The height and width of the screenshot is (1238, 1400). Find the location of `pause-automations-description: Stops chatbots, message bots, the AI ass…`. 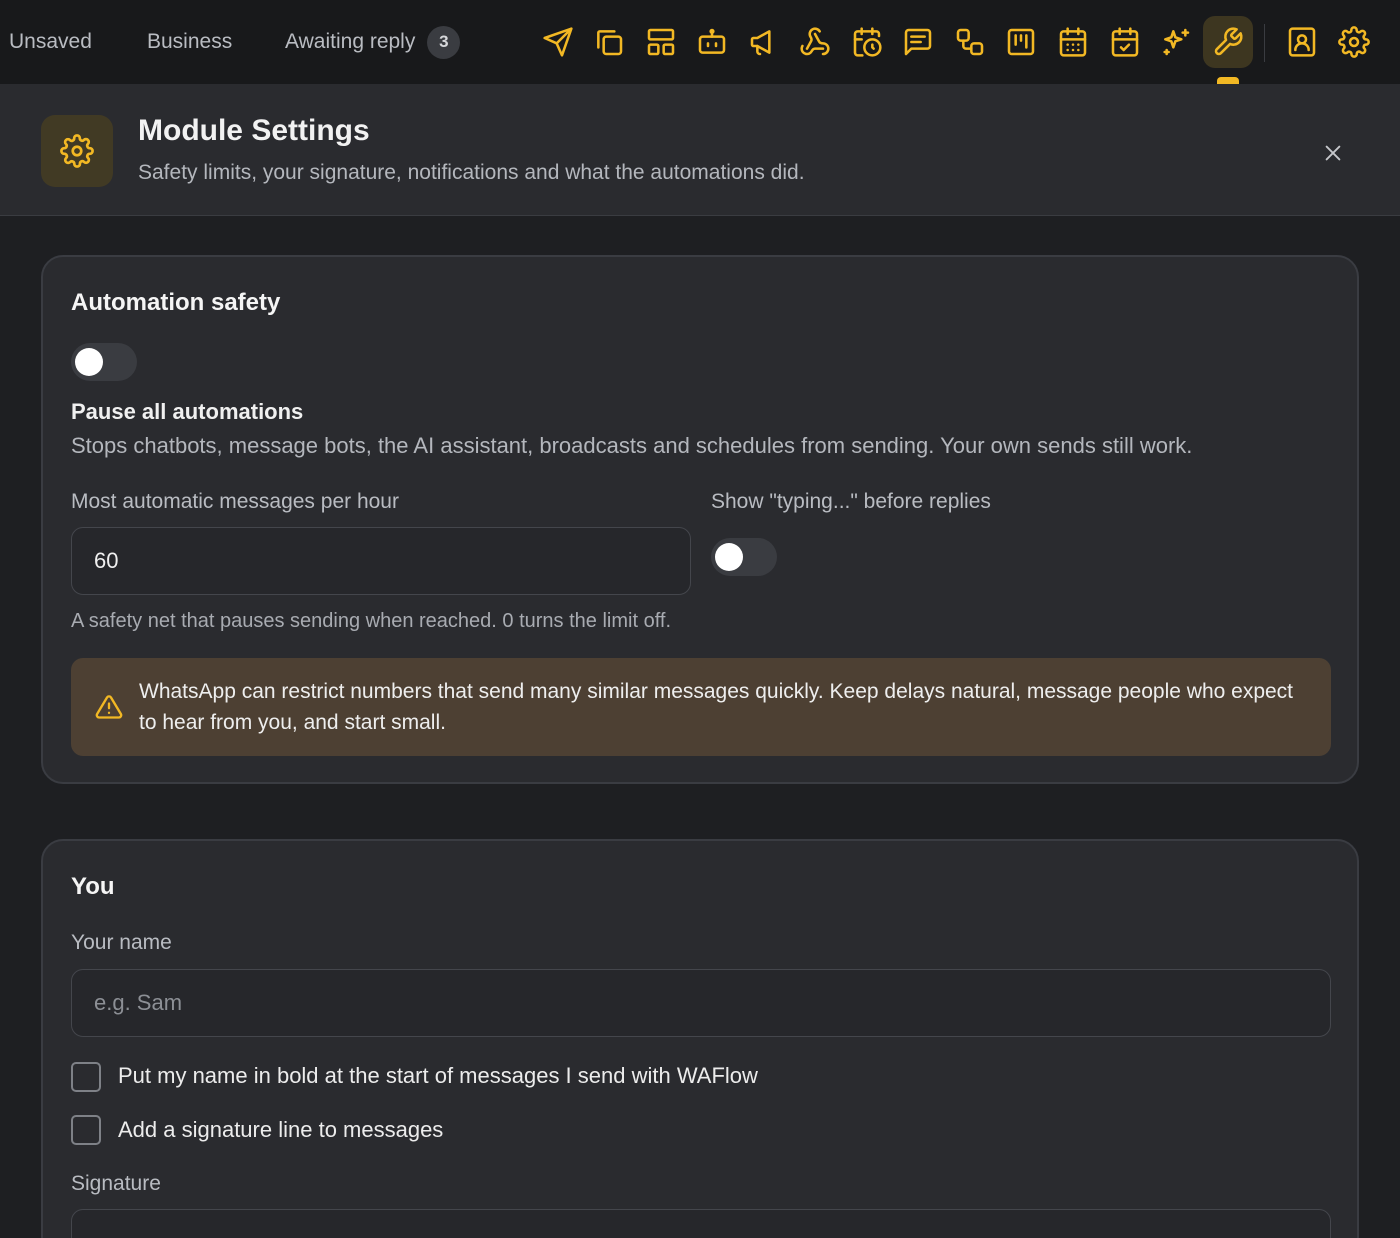

pause-automations-description: Stops chatbots, message bots, the AI ass… is located at coordinates (632, 445).